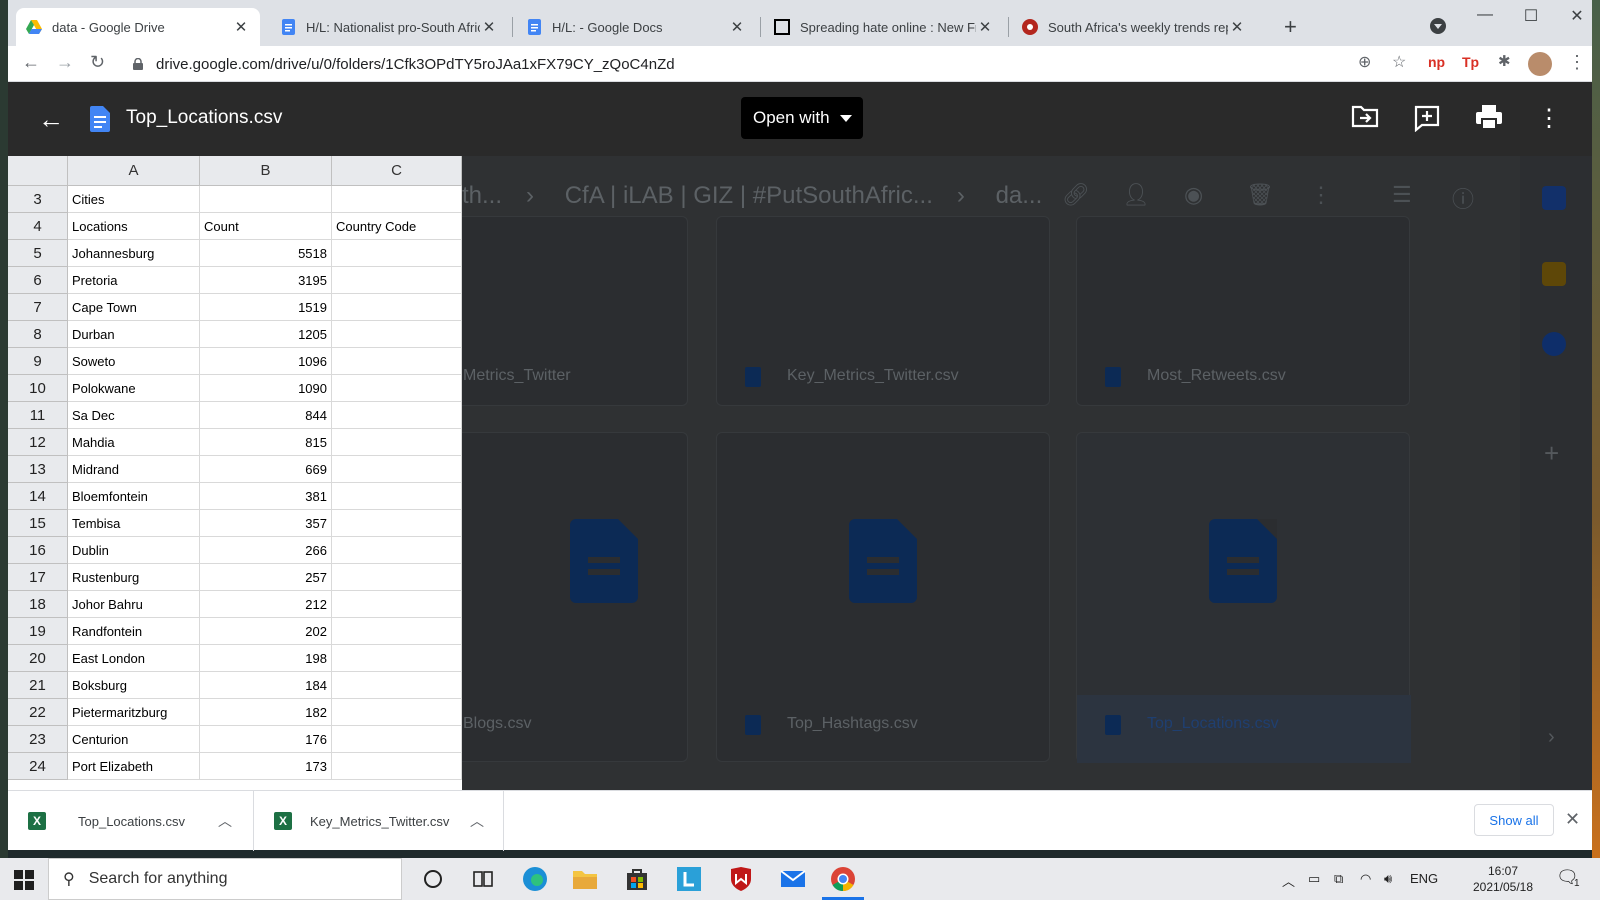 The image size is (1600, 900). I want to click on device-icon: ⧉, so click(1338, 879).